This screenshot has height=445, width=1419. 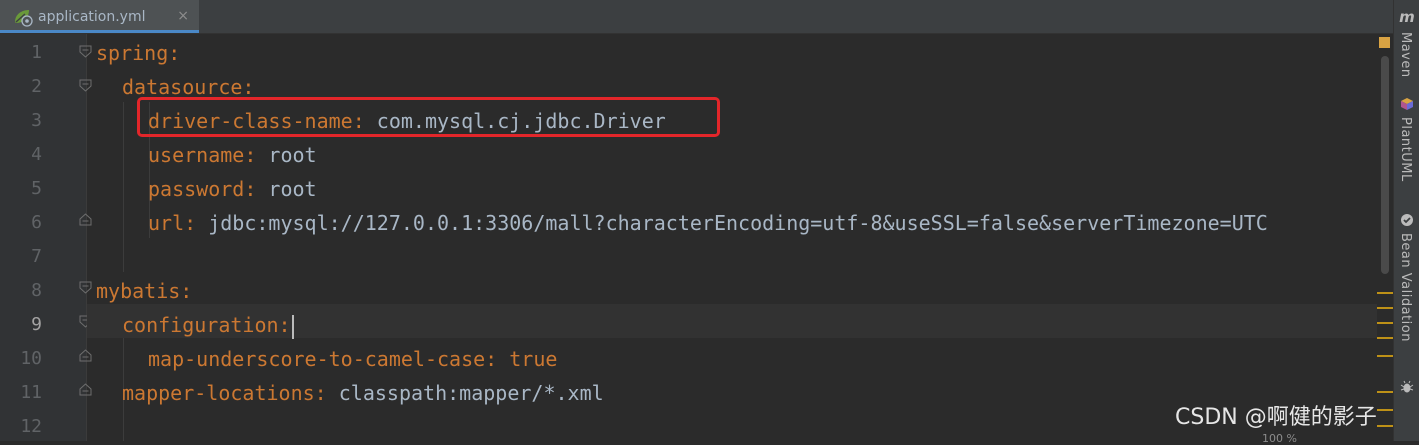 I want to click on annotation-highlight-box, so click(x=428, y=117).